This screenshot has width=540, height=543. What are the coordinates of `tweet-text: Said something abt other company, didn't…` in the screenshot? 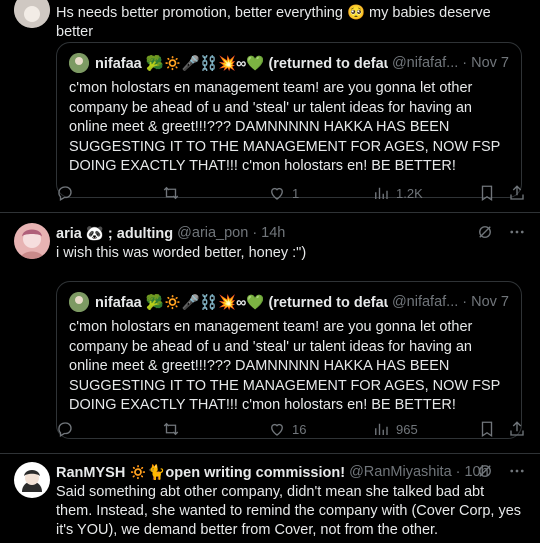 It's located at (289, 511).